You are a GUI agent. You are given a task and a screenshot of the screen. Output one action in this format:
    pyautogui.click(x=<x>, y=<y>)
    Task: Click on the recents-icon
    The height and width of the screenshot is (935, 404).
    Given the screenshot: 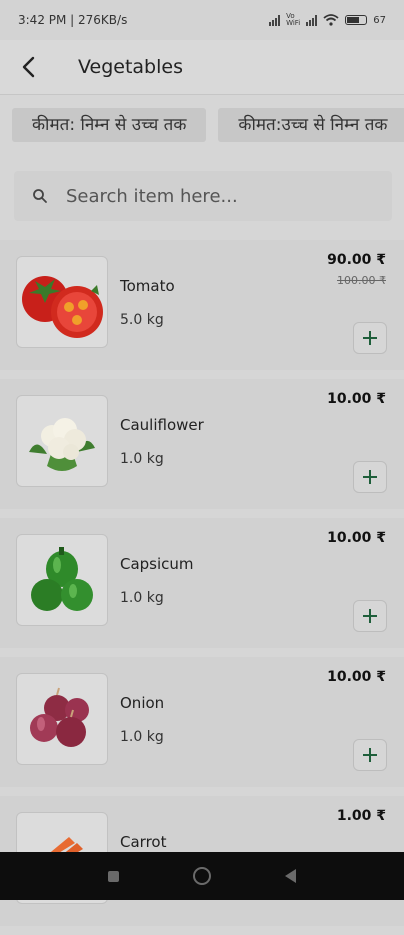 What is the action you would take?
    pyautogui.click(x=113, y=876)
    